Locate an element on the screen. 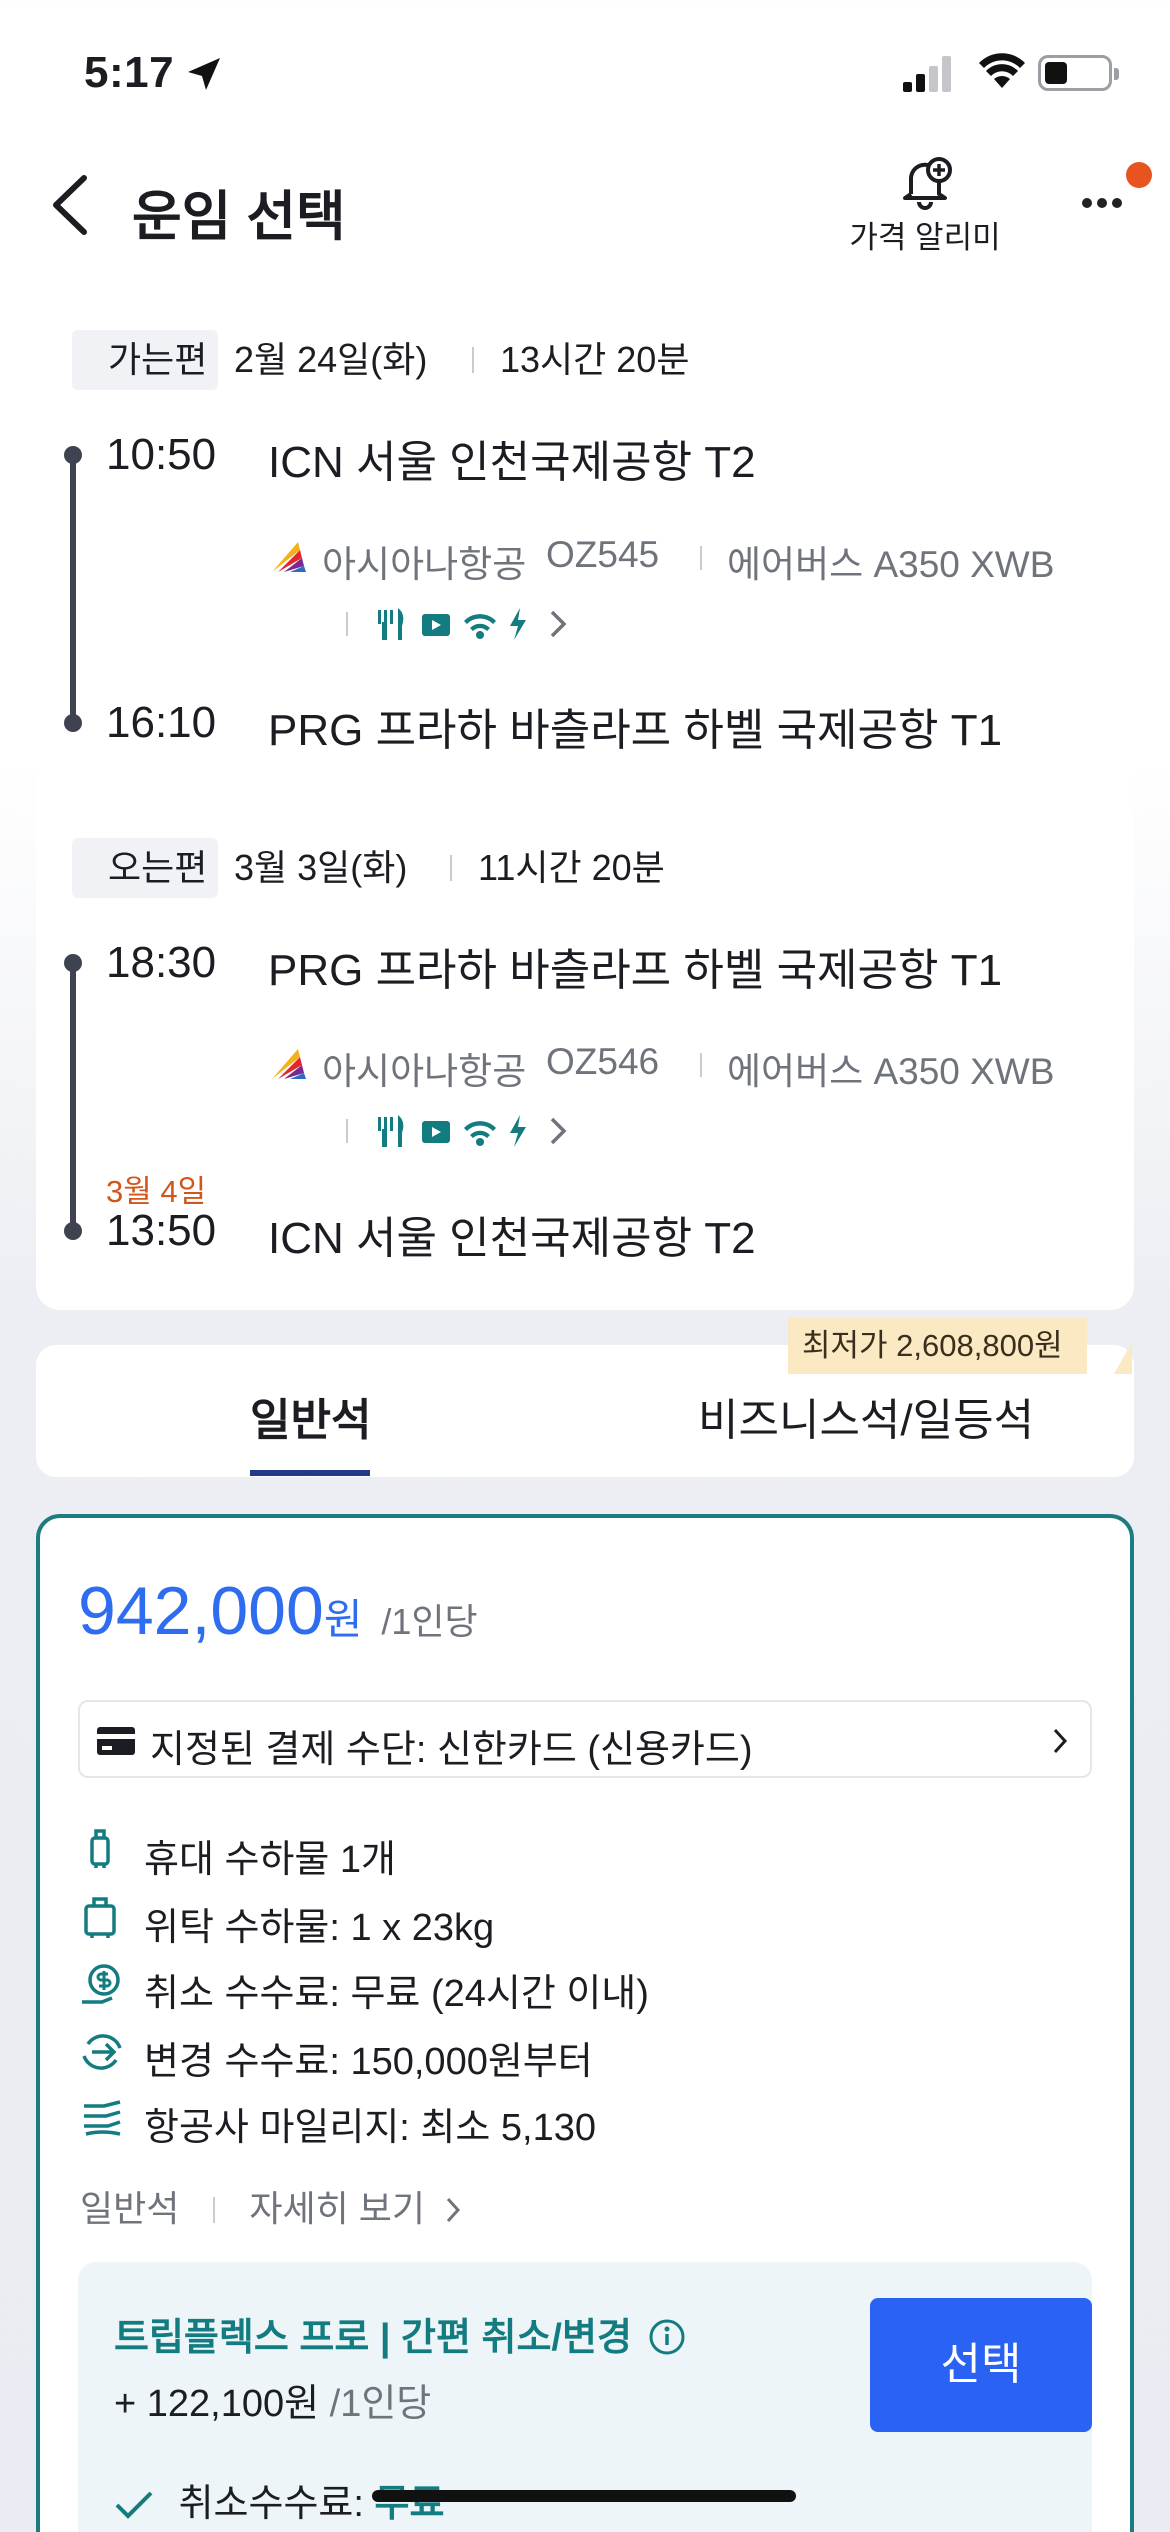 This screenshot has width=1170, height=2532. notification-dot is located at coordinates (1139, 175).